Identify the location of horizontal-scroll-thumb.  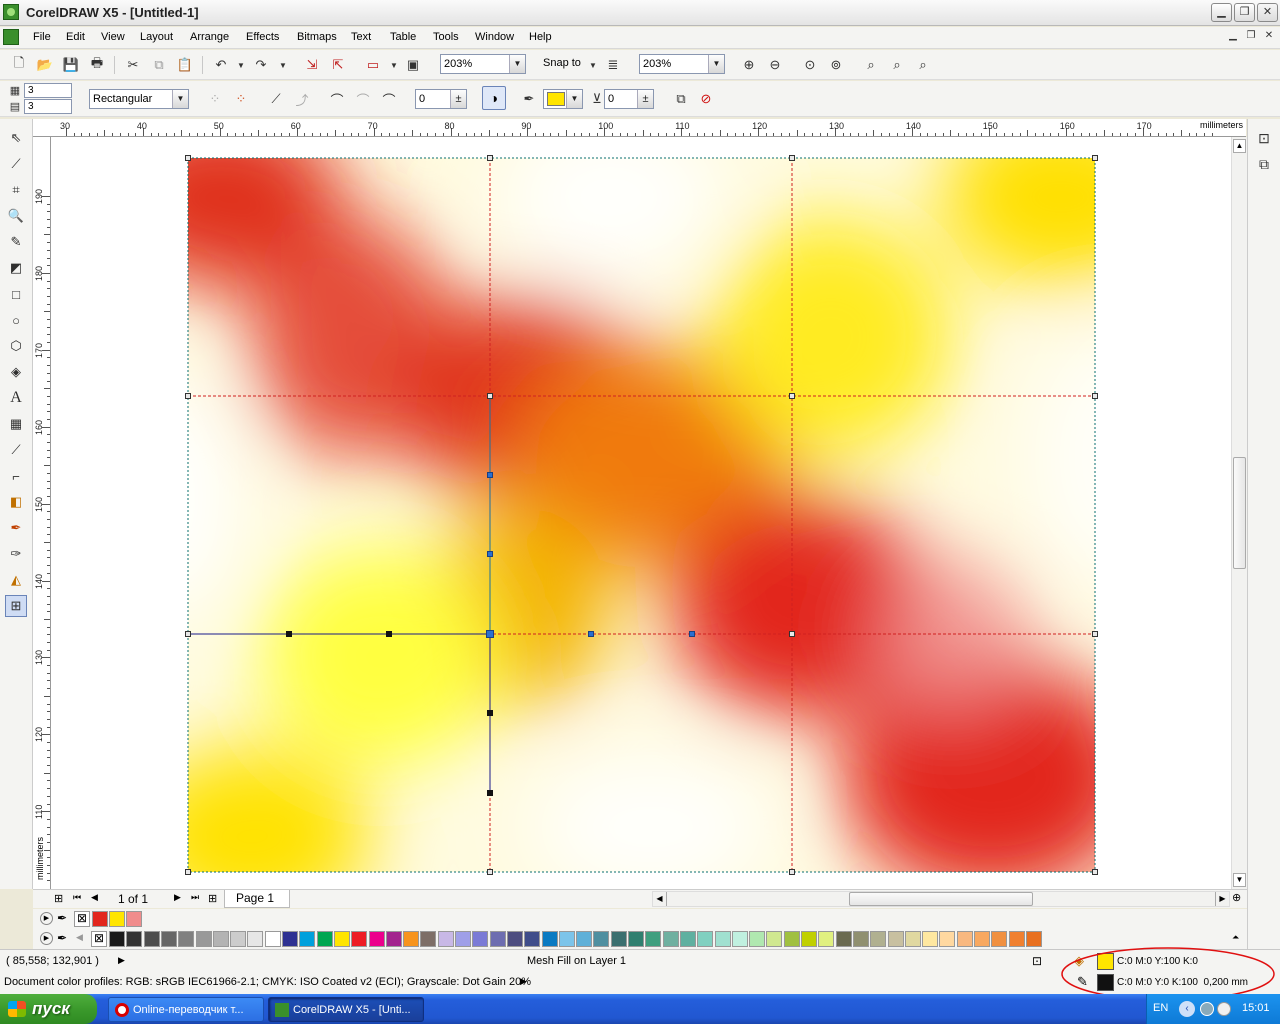
(941, 899).